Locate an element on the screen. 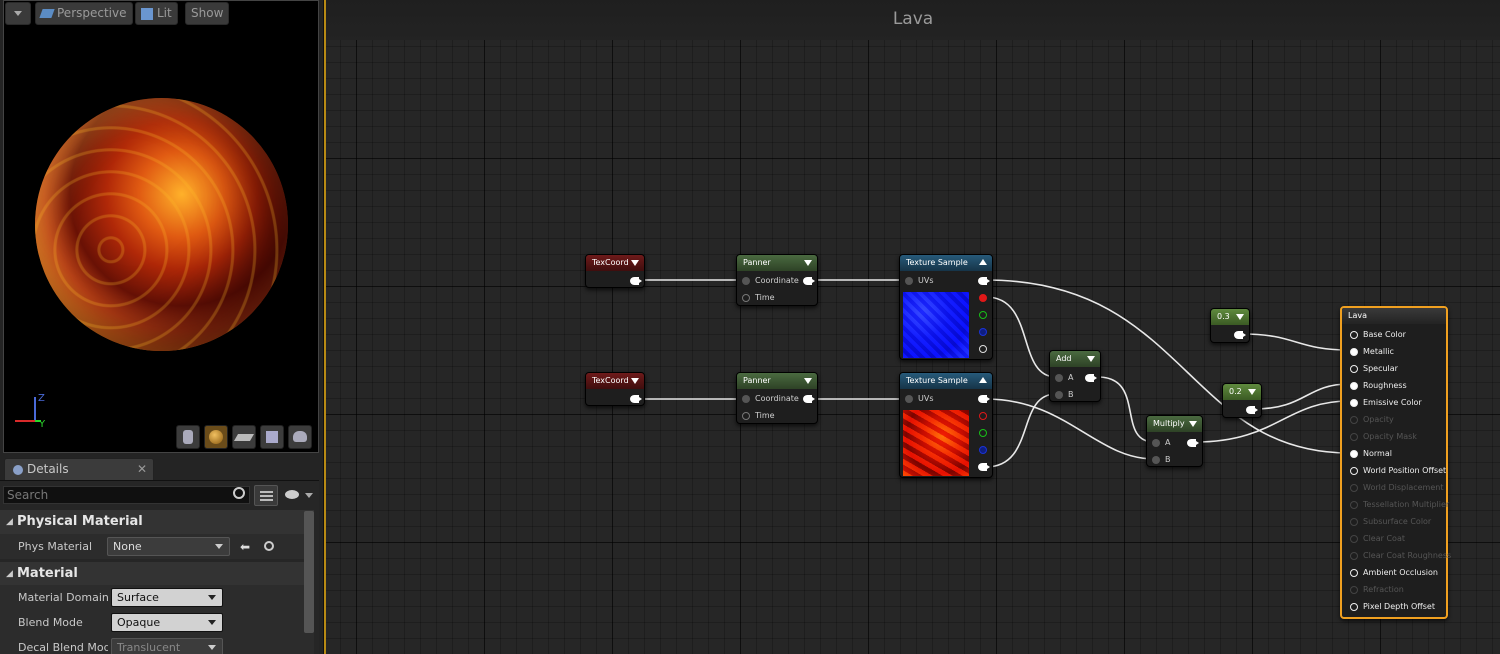 Image resolution: width=1500 pixels, height=654 pixels. eye-icon is located at coordinates (292, 494).